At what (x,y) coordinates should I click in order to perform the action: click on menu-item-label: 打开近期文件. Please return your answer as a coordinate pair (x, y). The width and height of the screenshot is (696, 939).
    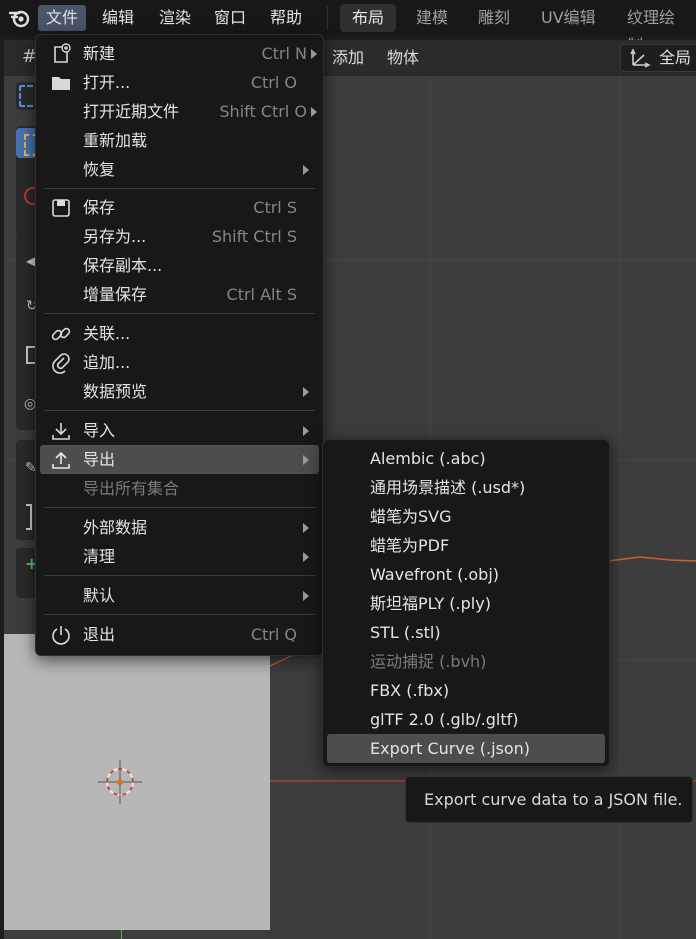
    Looking at the image, I should click on (131, 111).